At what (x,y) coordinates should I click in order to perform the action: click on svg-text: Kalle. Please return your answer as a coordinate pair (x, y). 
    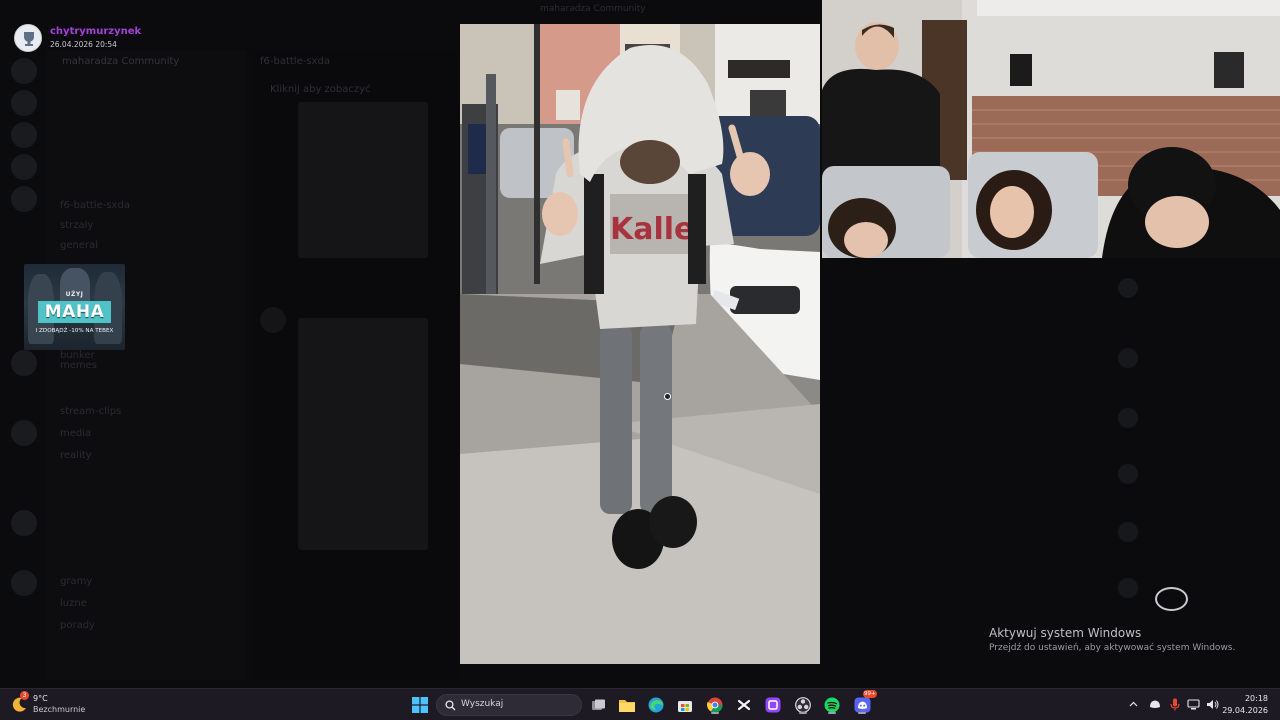
    Looking at the image, I should click on (652, 229).